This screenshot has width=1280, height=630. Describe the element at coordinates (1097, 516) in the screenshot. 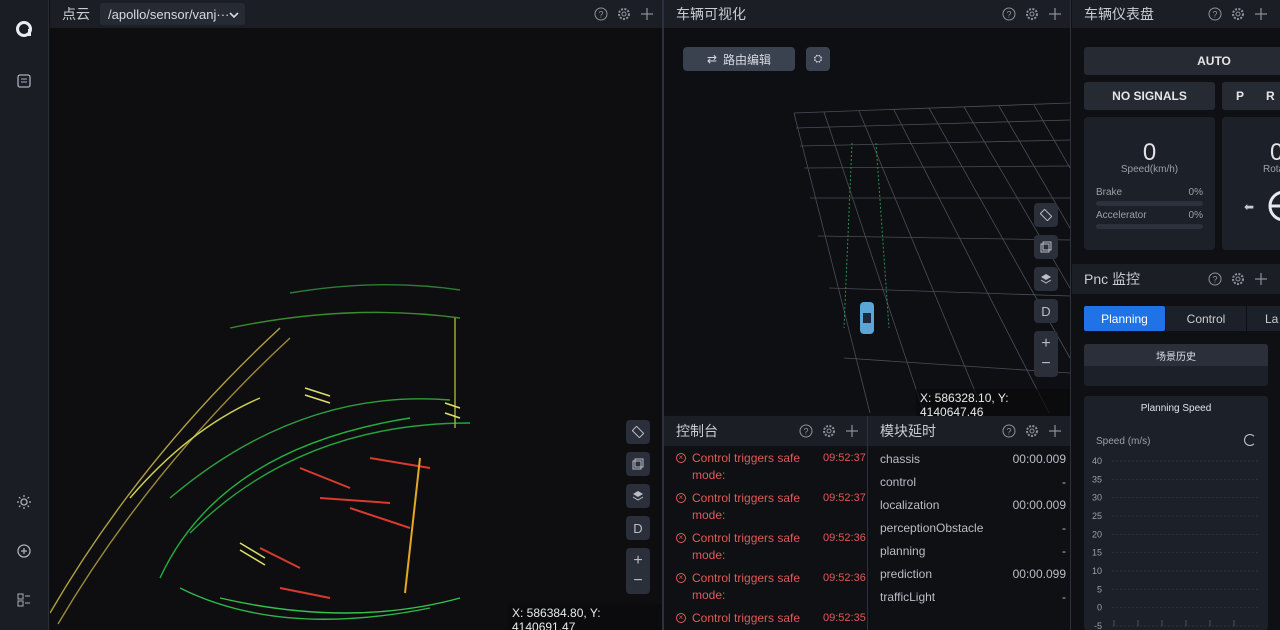

I see `y-tick-label: 25` at that location.